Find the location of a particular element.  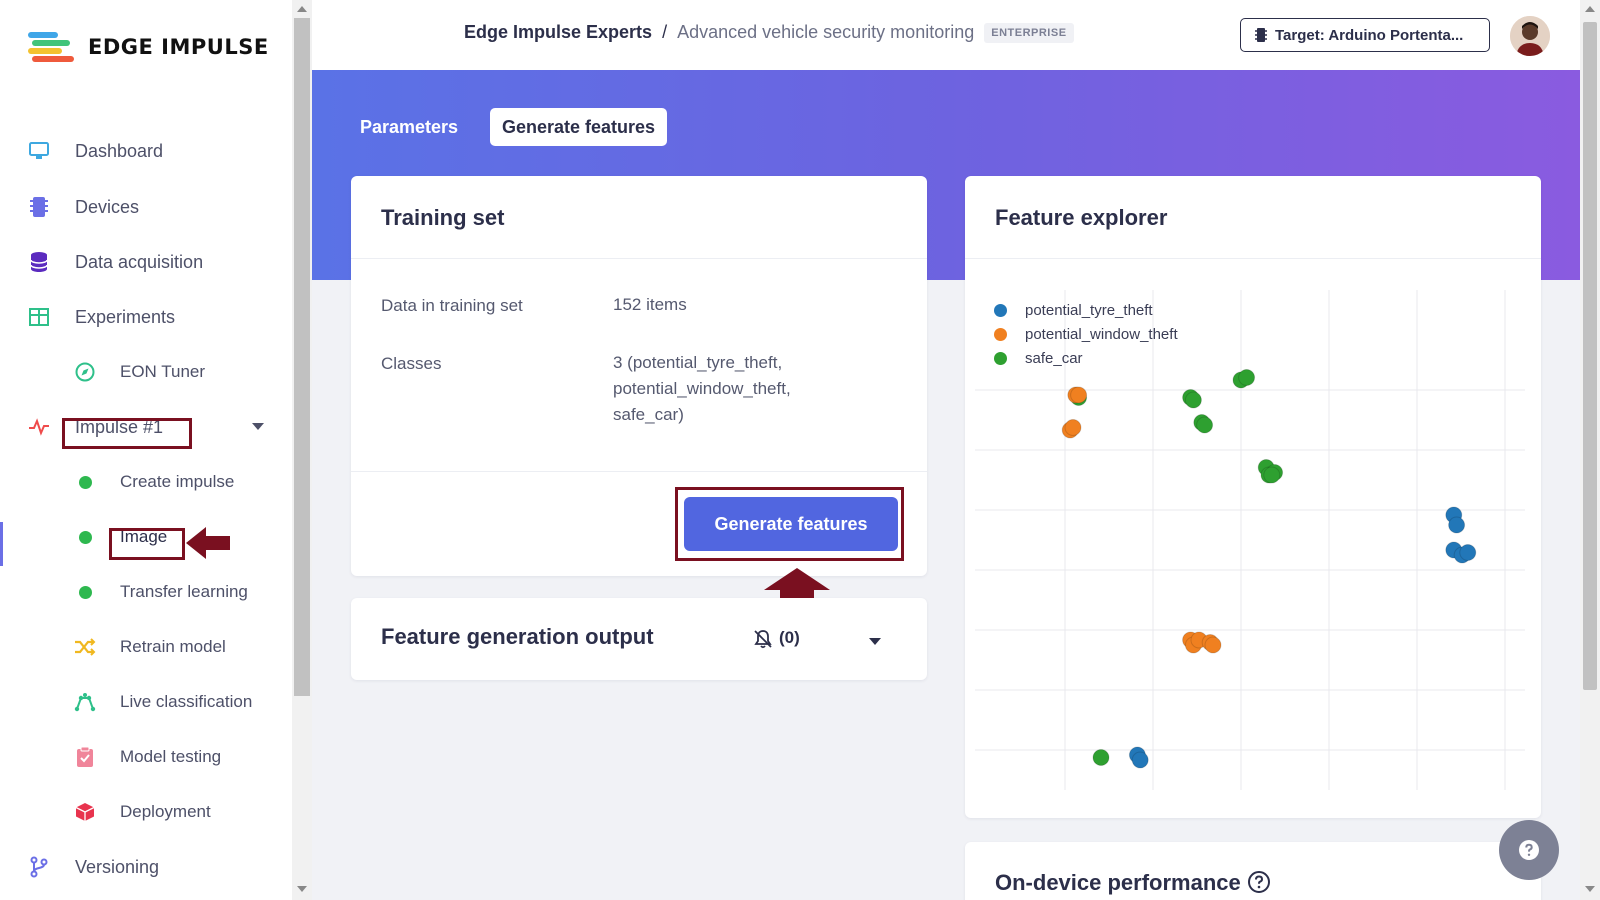

sidebar-item-deployment: Deployment is located at coordinates (146, 812).